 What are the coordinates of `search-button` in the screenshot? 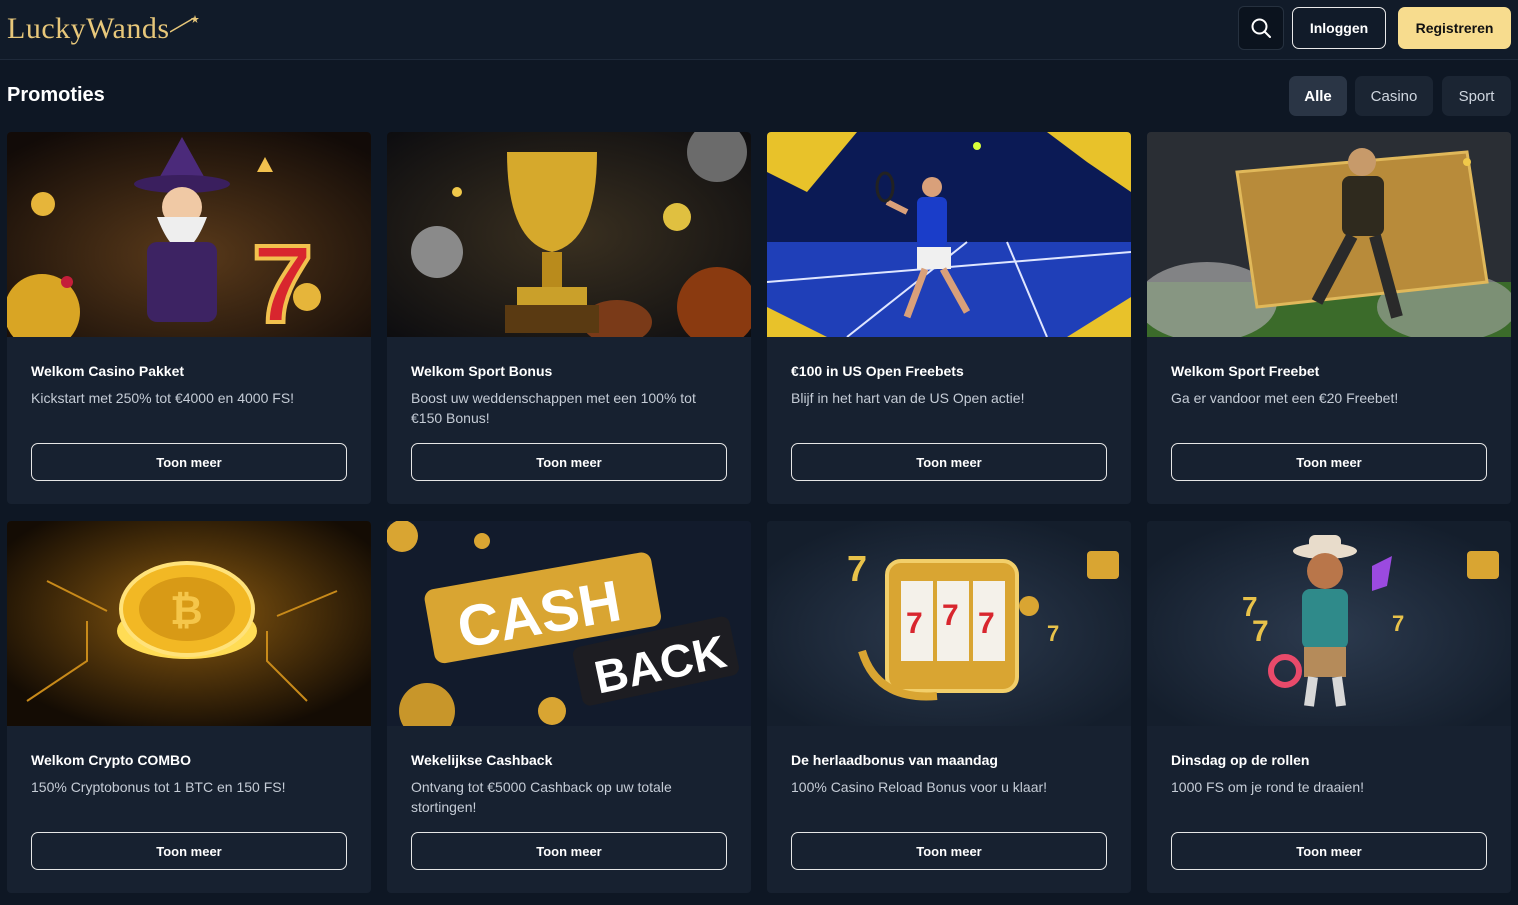 It's located at (1261, 28).